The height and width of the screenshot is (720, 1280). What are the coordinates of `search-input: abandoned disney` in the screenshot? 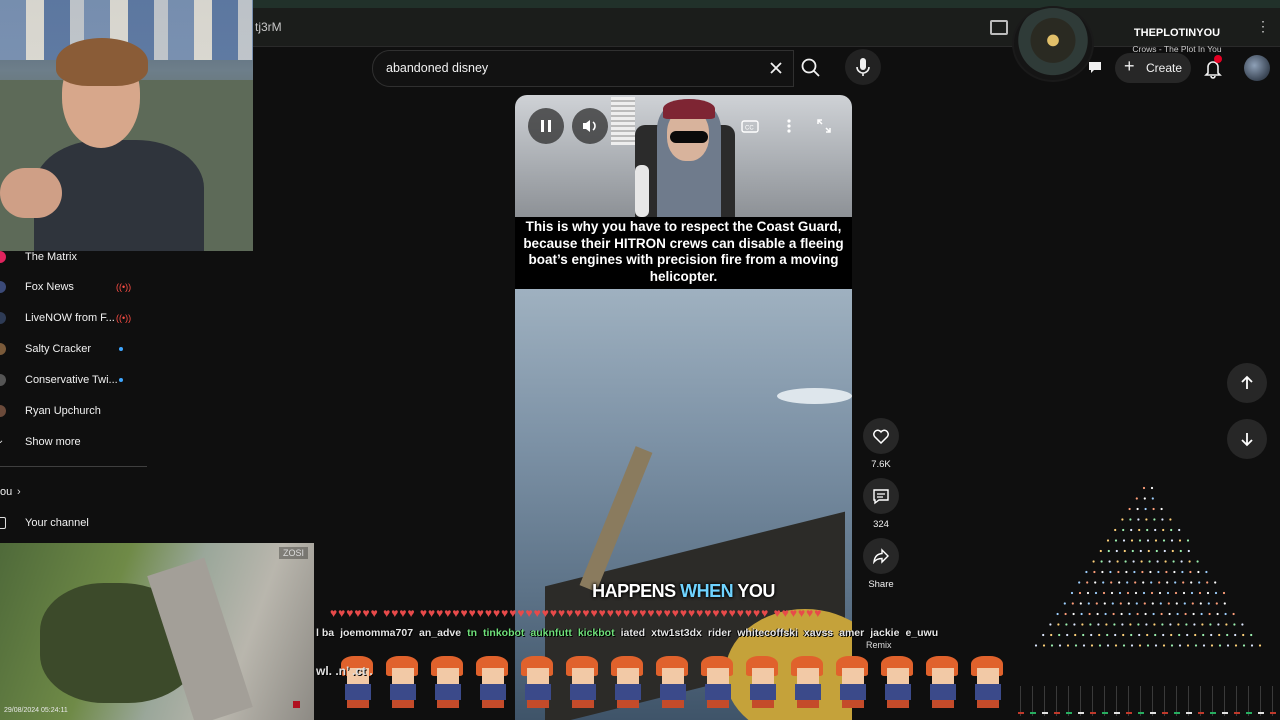 It's located at (583, 68).